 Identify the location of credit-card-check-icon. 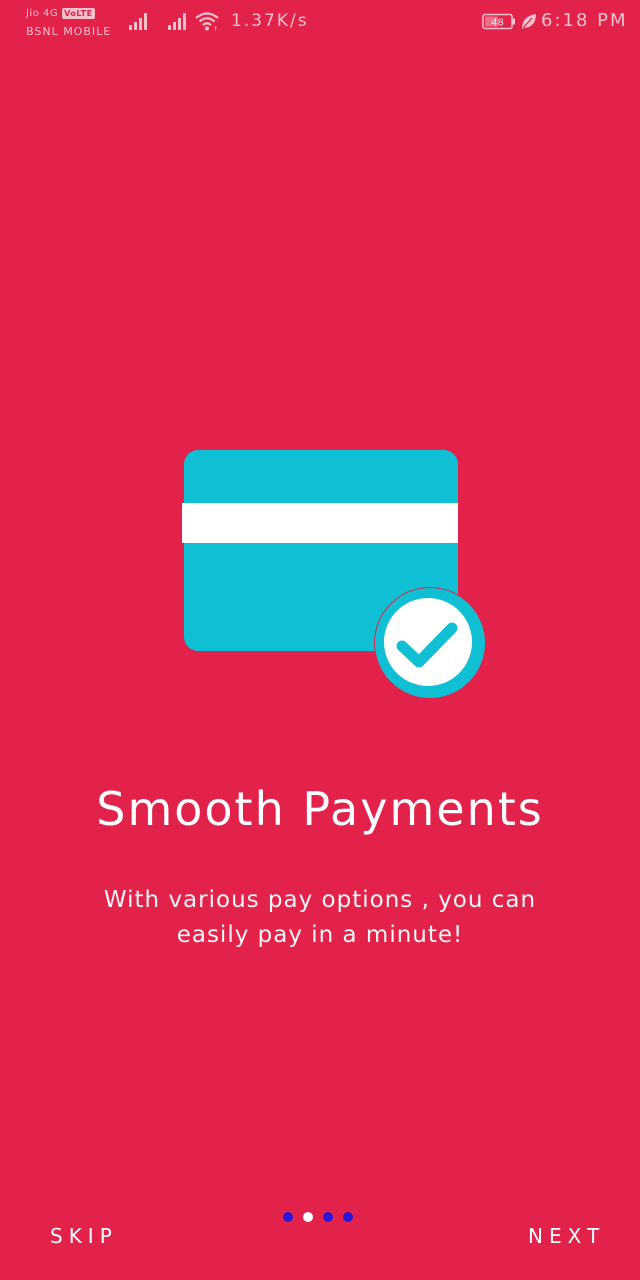
(334, 574).